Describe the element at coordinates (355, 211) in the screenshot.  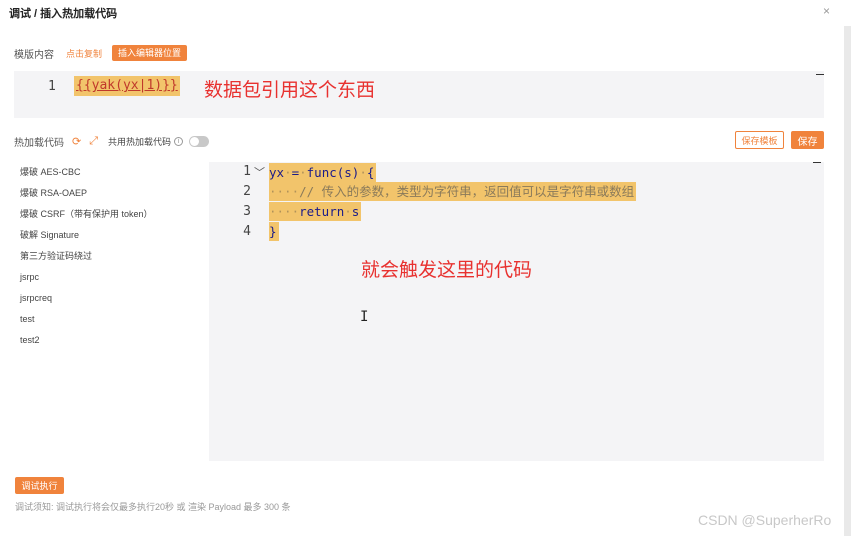
I see `code-token: s` at that location.